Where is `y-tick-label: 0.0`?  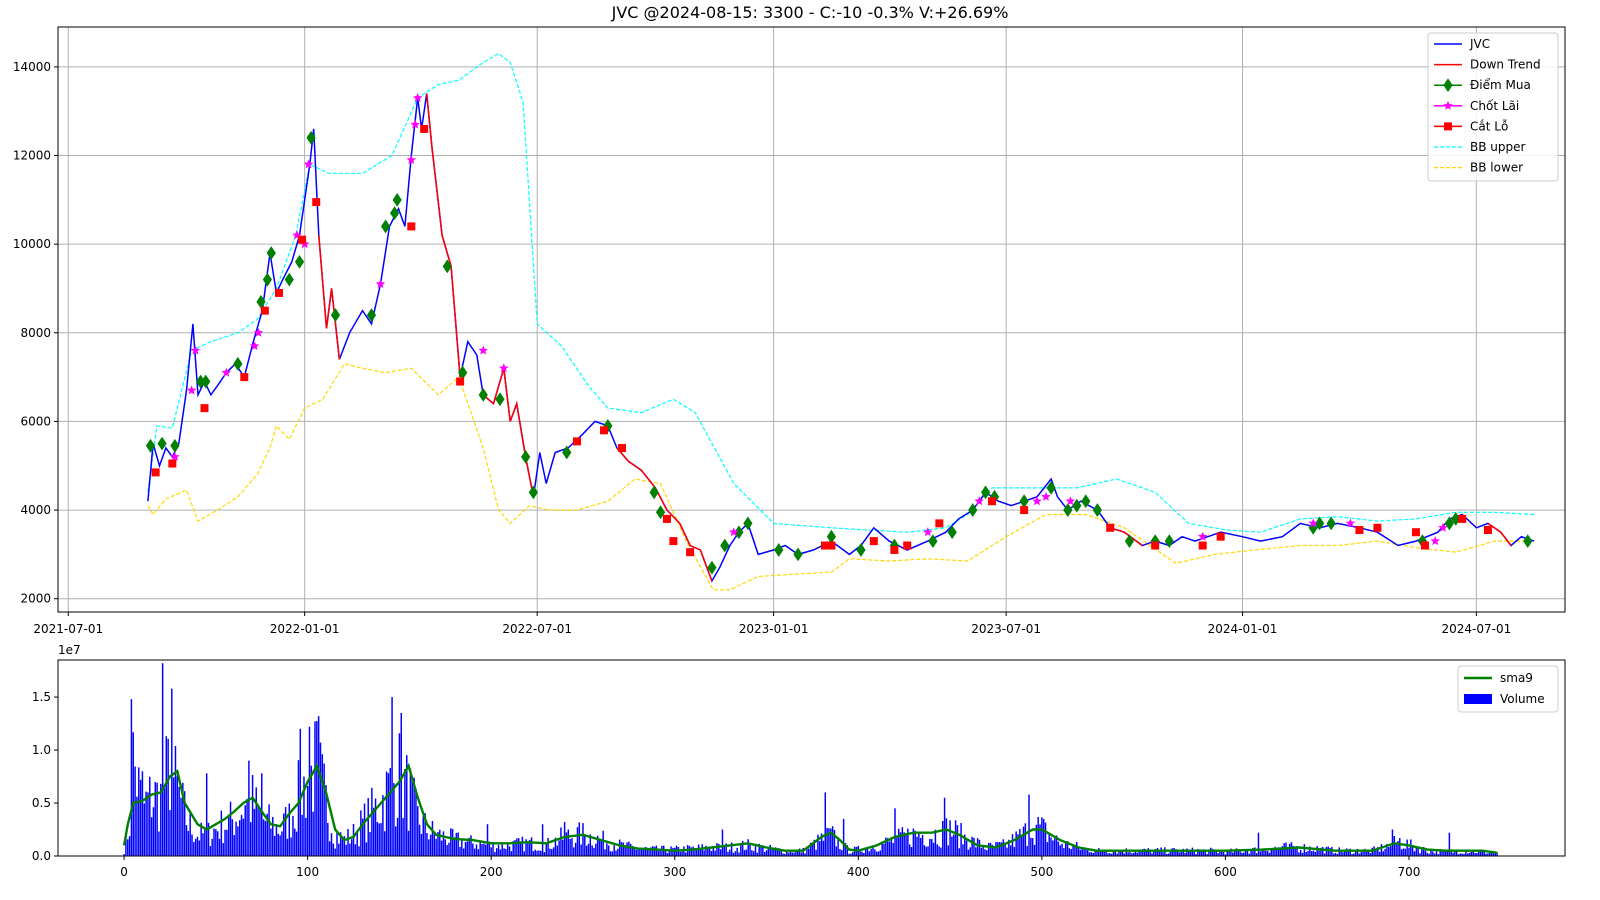
y-tick-label: 0.0 is located at coordinates (41, 856).